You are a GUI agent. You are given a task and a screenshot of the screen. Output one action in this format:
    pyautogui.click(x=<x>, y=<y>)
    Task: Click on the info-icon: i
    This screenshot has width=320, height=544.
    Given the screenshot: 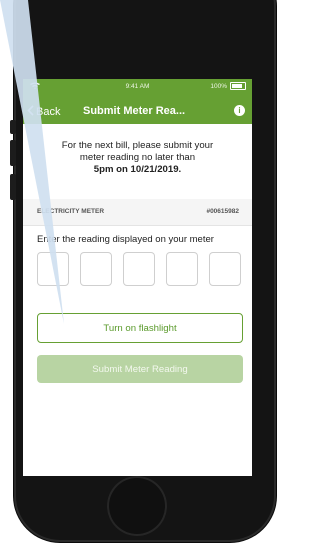 What is the action you would take?
    pyautogui.click(x=239, y=110)
    